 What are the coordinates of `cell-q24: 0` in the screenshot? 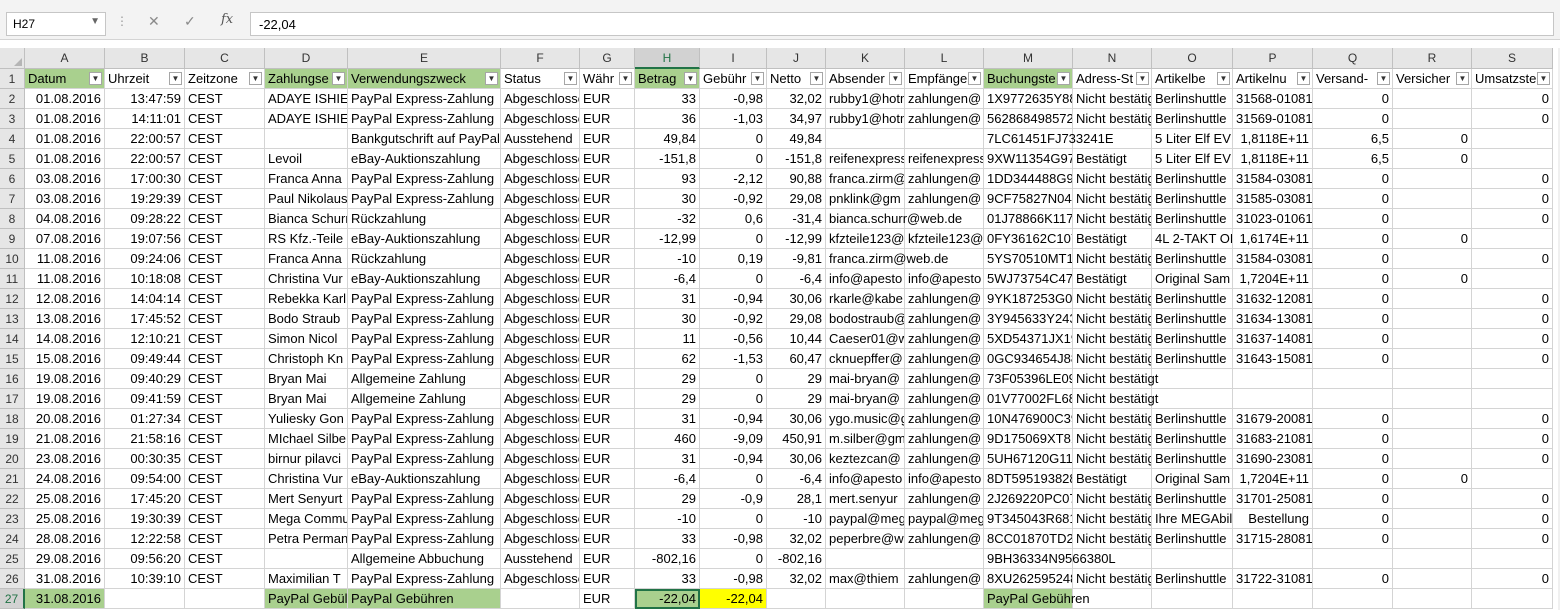 It's located at (1353, 539).